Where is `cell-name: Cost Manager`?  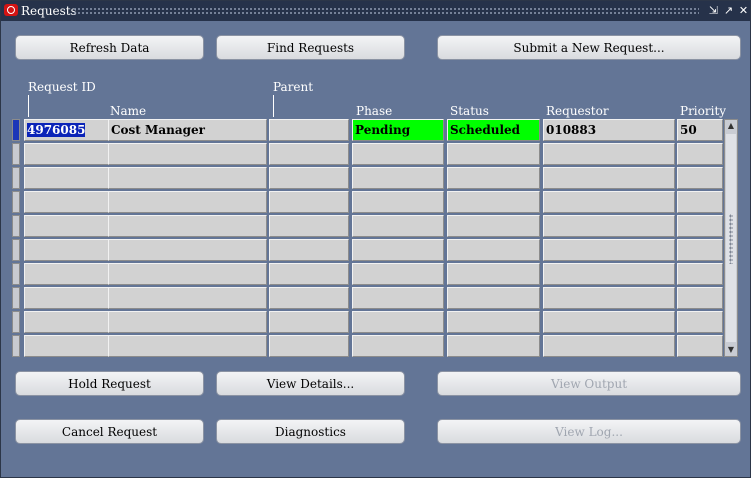
cell-name: Cost Manager is located at coordinates (187, 130).